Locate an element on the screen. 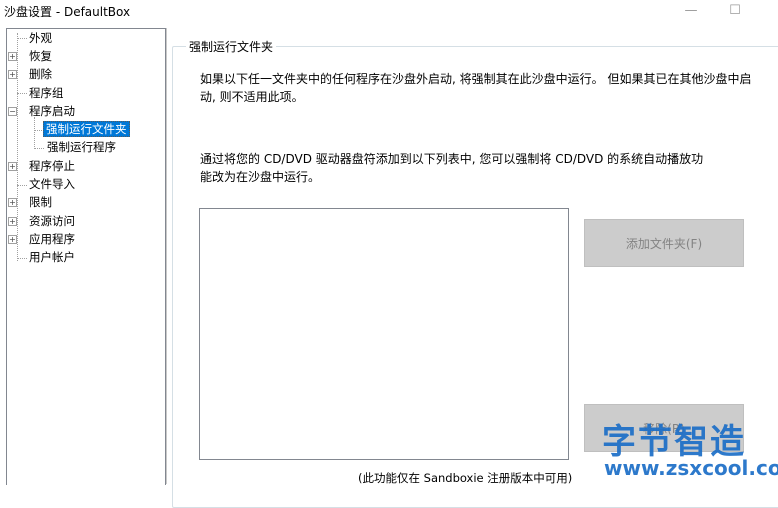 This screenshot has width=778, height=508. tree-item-applications: + 应用程序 is located at coordinates (42, 239).